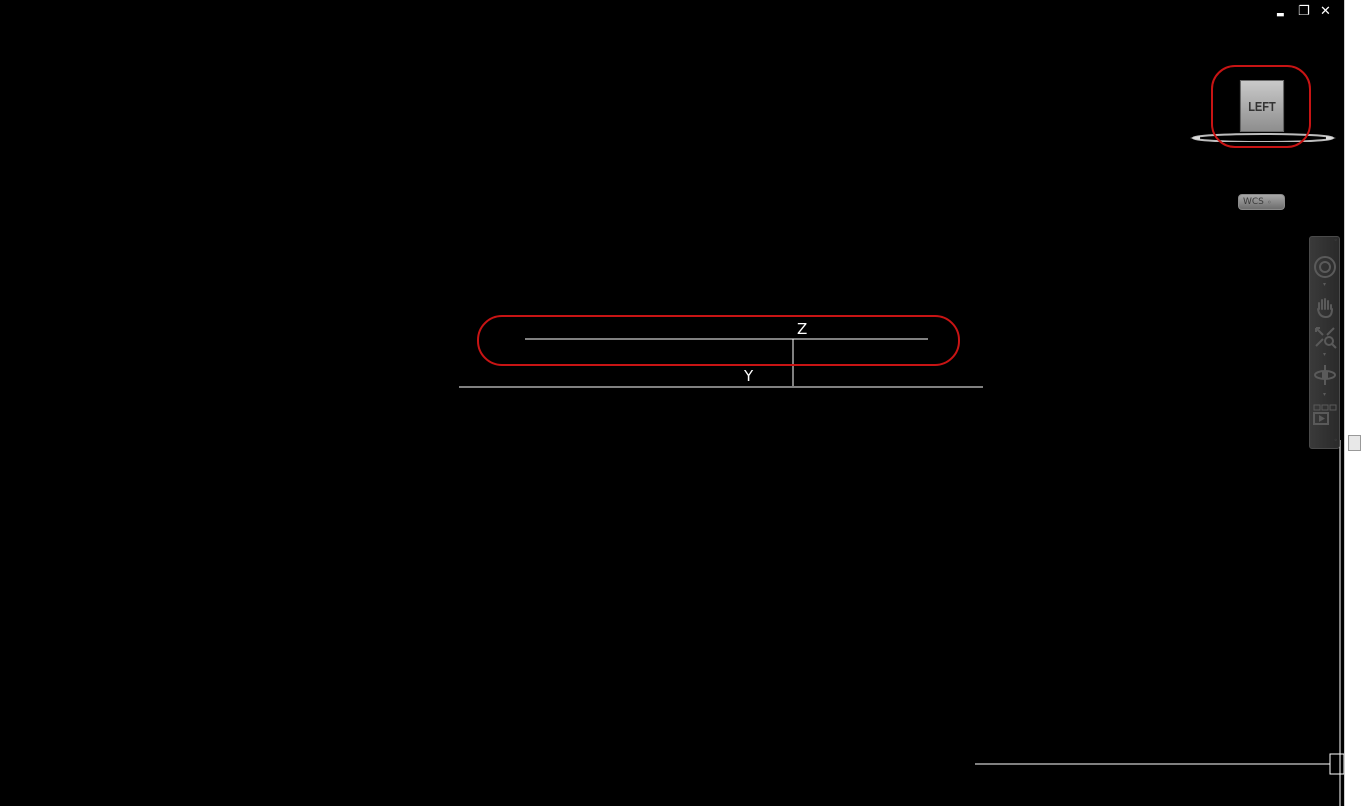 This screenshot has height=806, width=1362. Describe the element at coordinates (718, 340) in the screenshot. I see `ucs-highlight-ring` at that location.